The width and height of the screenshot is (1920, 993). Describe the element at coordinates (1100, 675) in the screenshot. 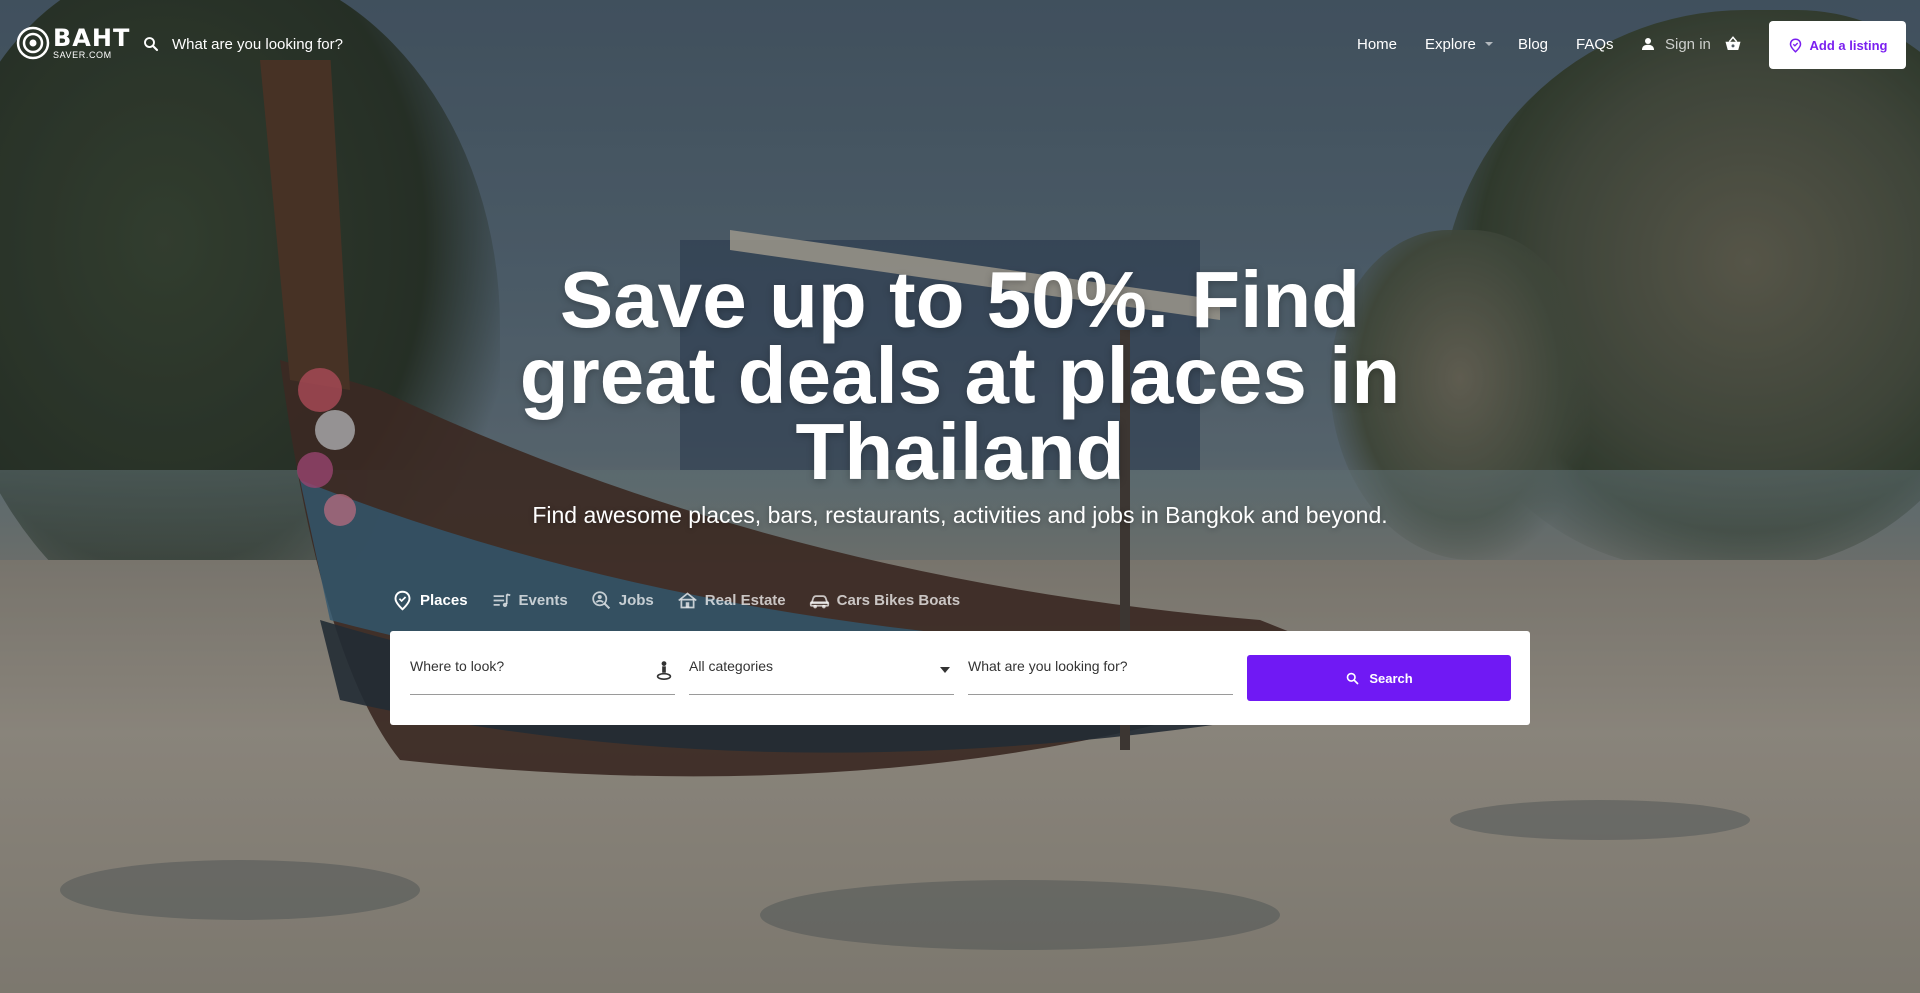

I see `what-field` at that location.